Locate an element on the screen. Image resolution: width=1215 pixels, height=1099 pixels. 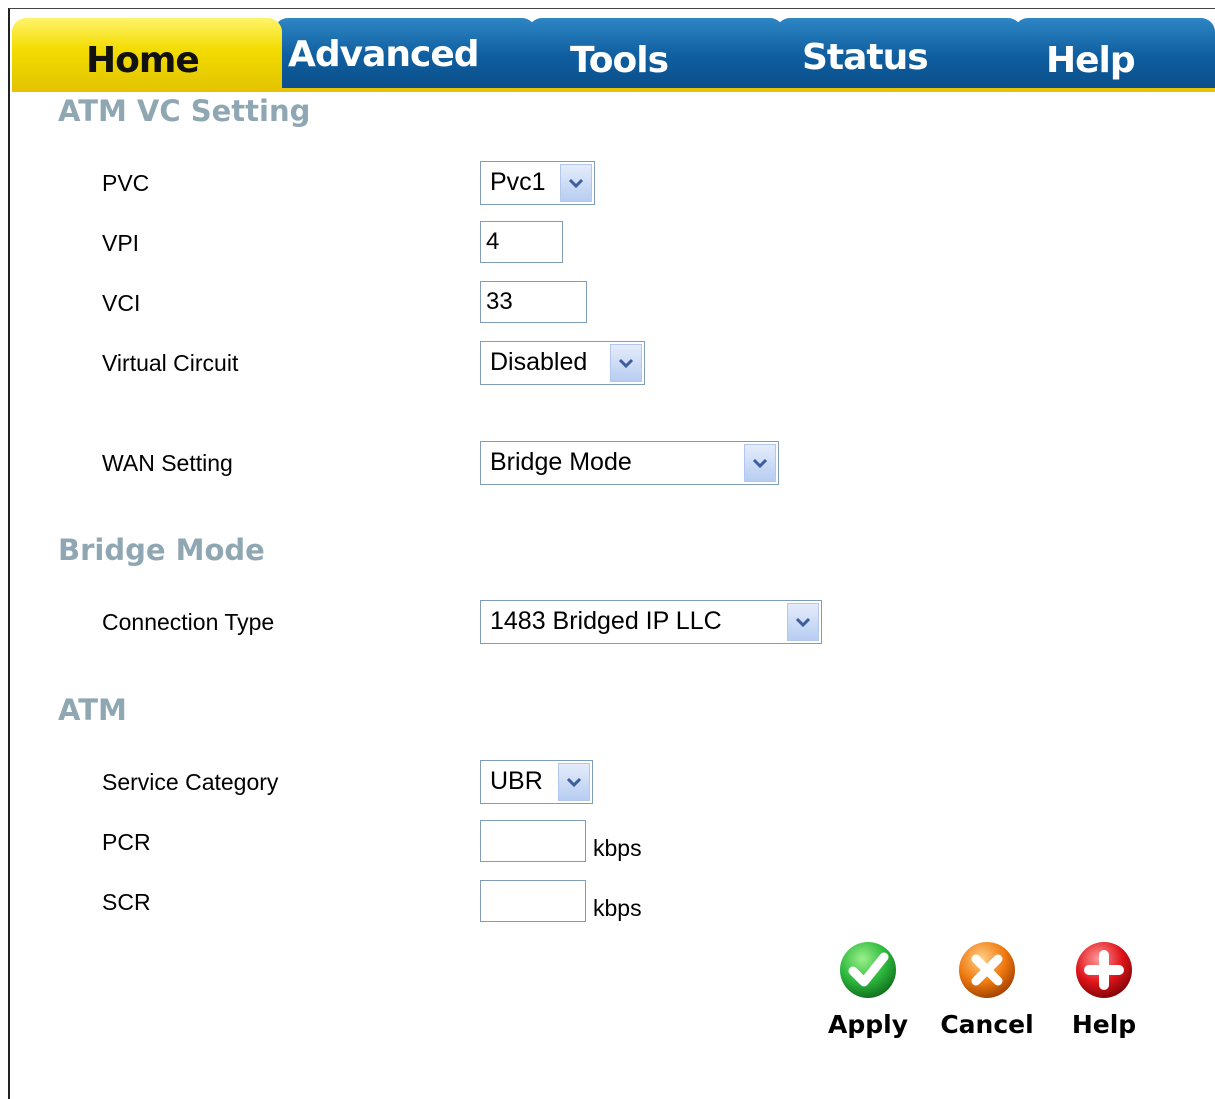
tab-home: Home is located at coordinates (147, 53).